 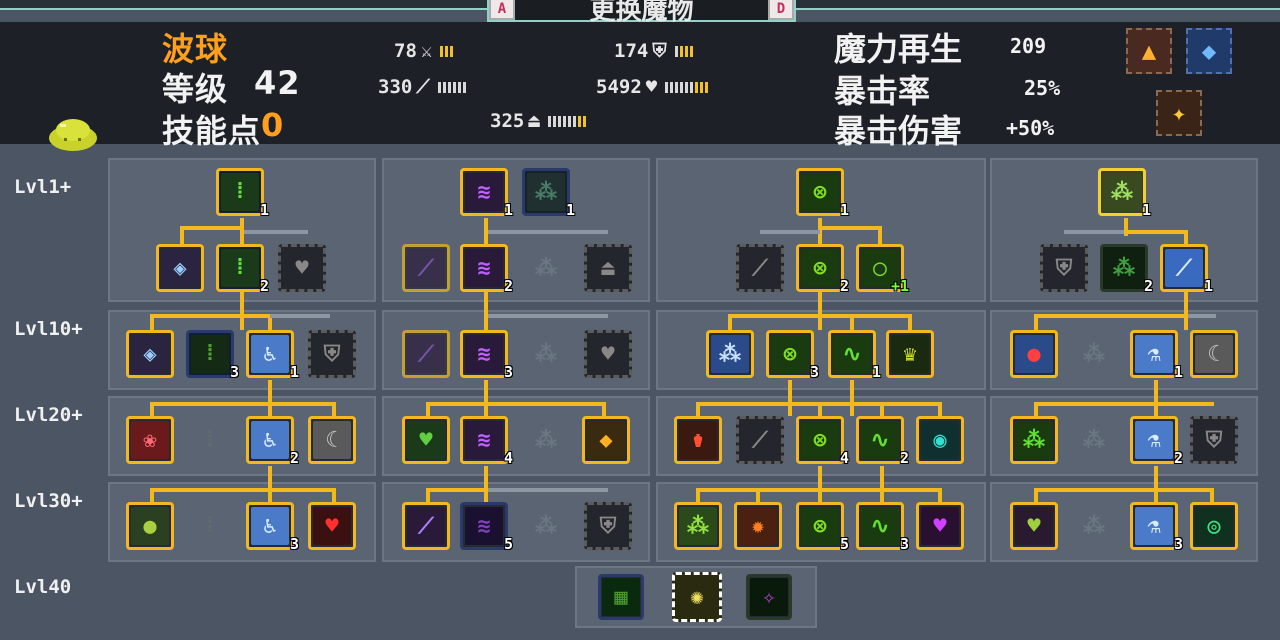 I want to click on tree-c-purple-heart-skill: ♥, so click(x=940, y=526).